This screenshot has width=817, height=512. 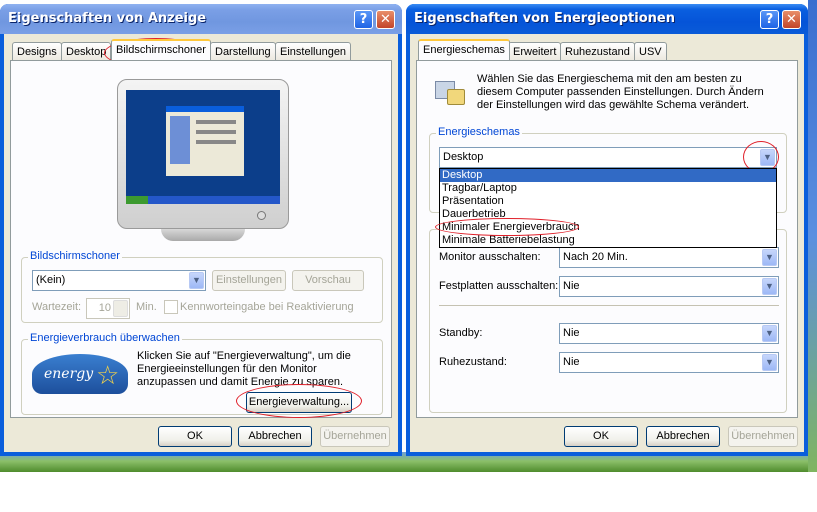 I want to click on dropdown-option: Desktop, so click(x=608, y=175).